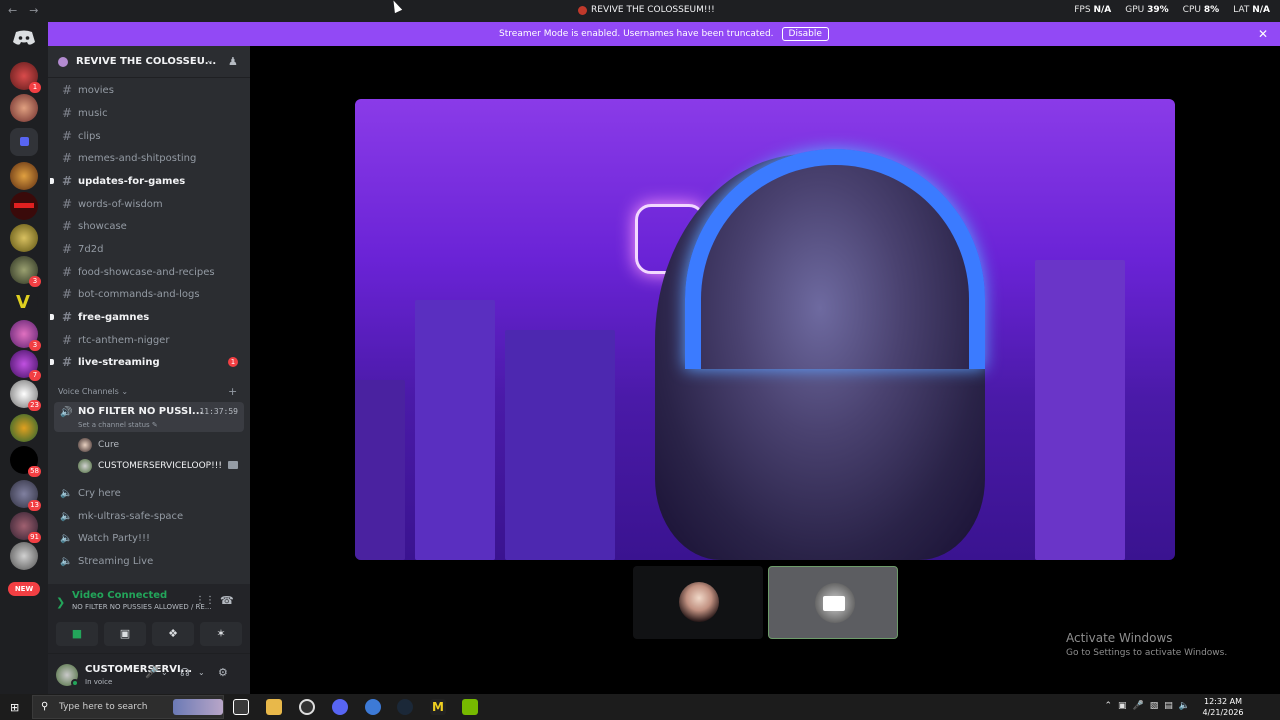  Describe the element at coordinates (1122, 706) in the screenshot. I see `tray-app-icon: ▣` at that location.